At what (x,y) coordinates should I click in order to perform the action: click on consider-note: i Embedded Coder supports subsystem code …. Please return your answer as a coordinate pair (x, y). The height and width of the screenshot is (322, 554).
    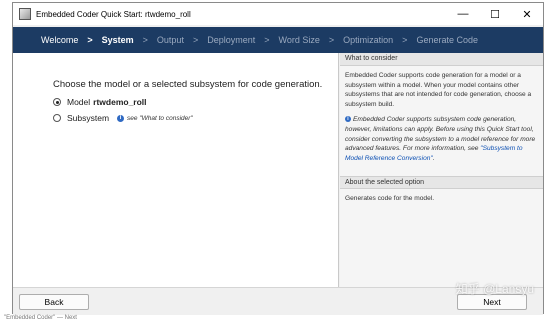
    Looking at the image, I should click on (441, 139).